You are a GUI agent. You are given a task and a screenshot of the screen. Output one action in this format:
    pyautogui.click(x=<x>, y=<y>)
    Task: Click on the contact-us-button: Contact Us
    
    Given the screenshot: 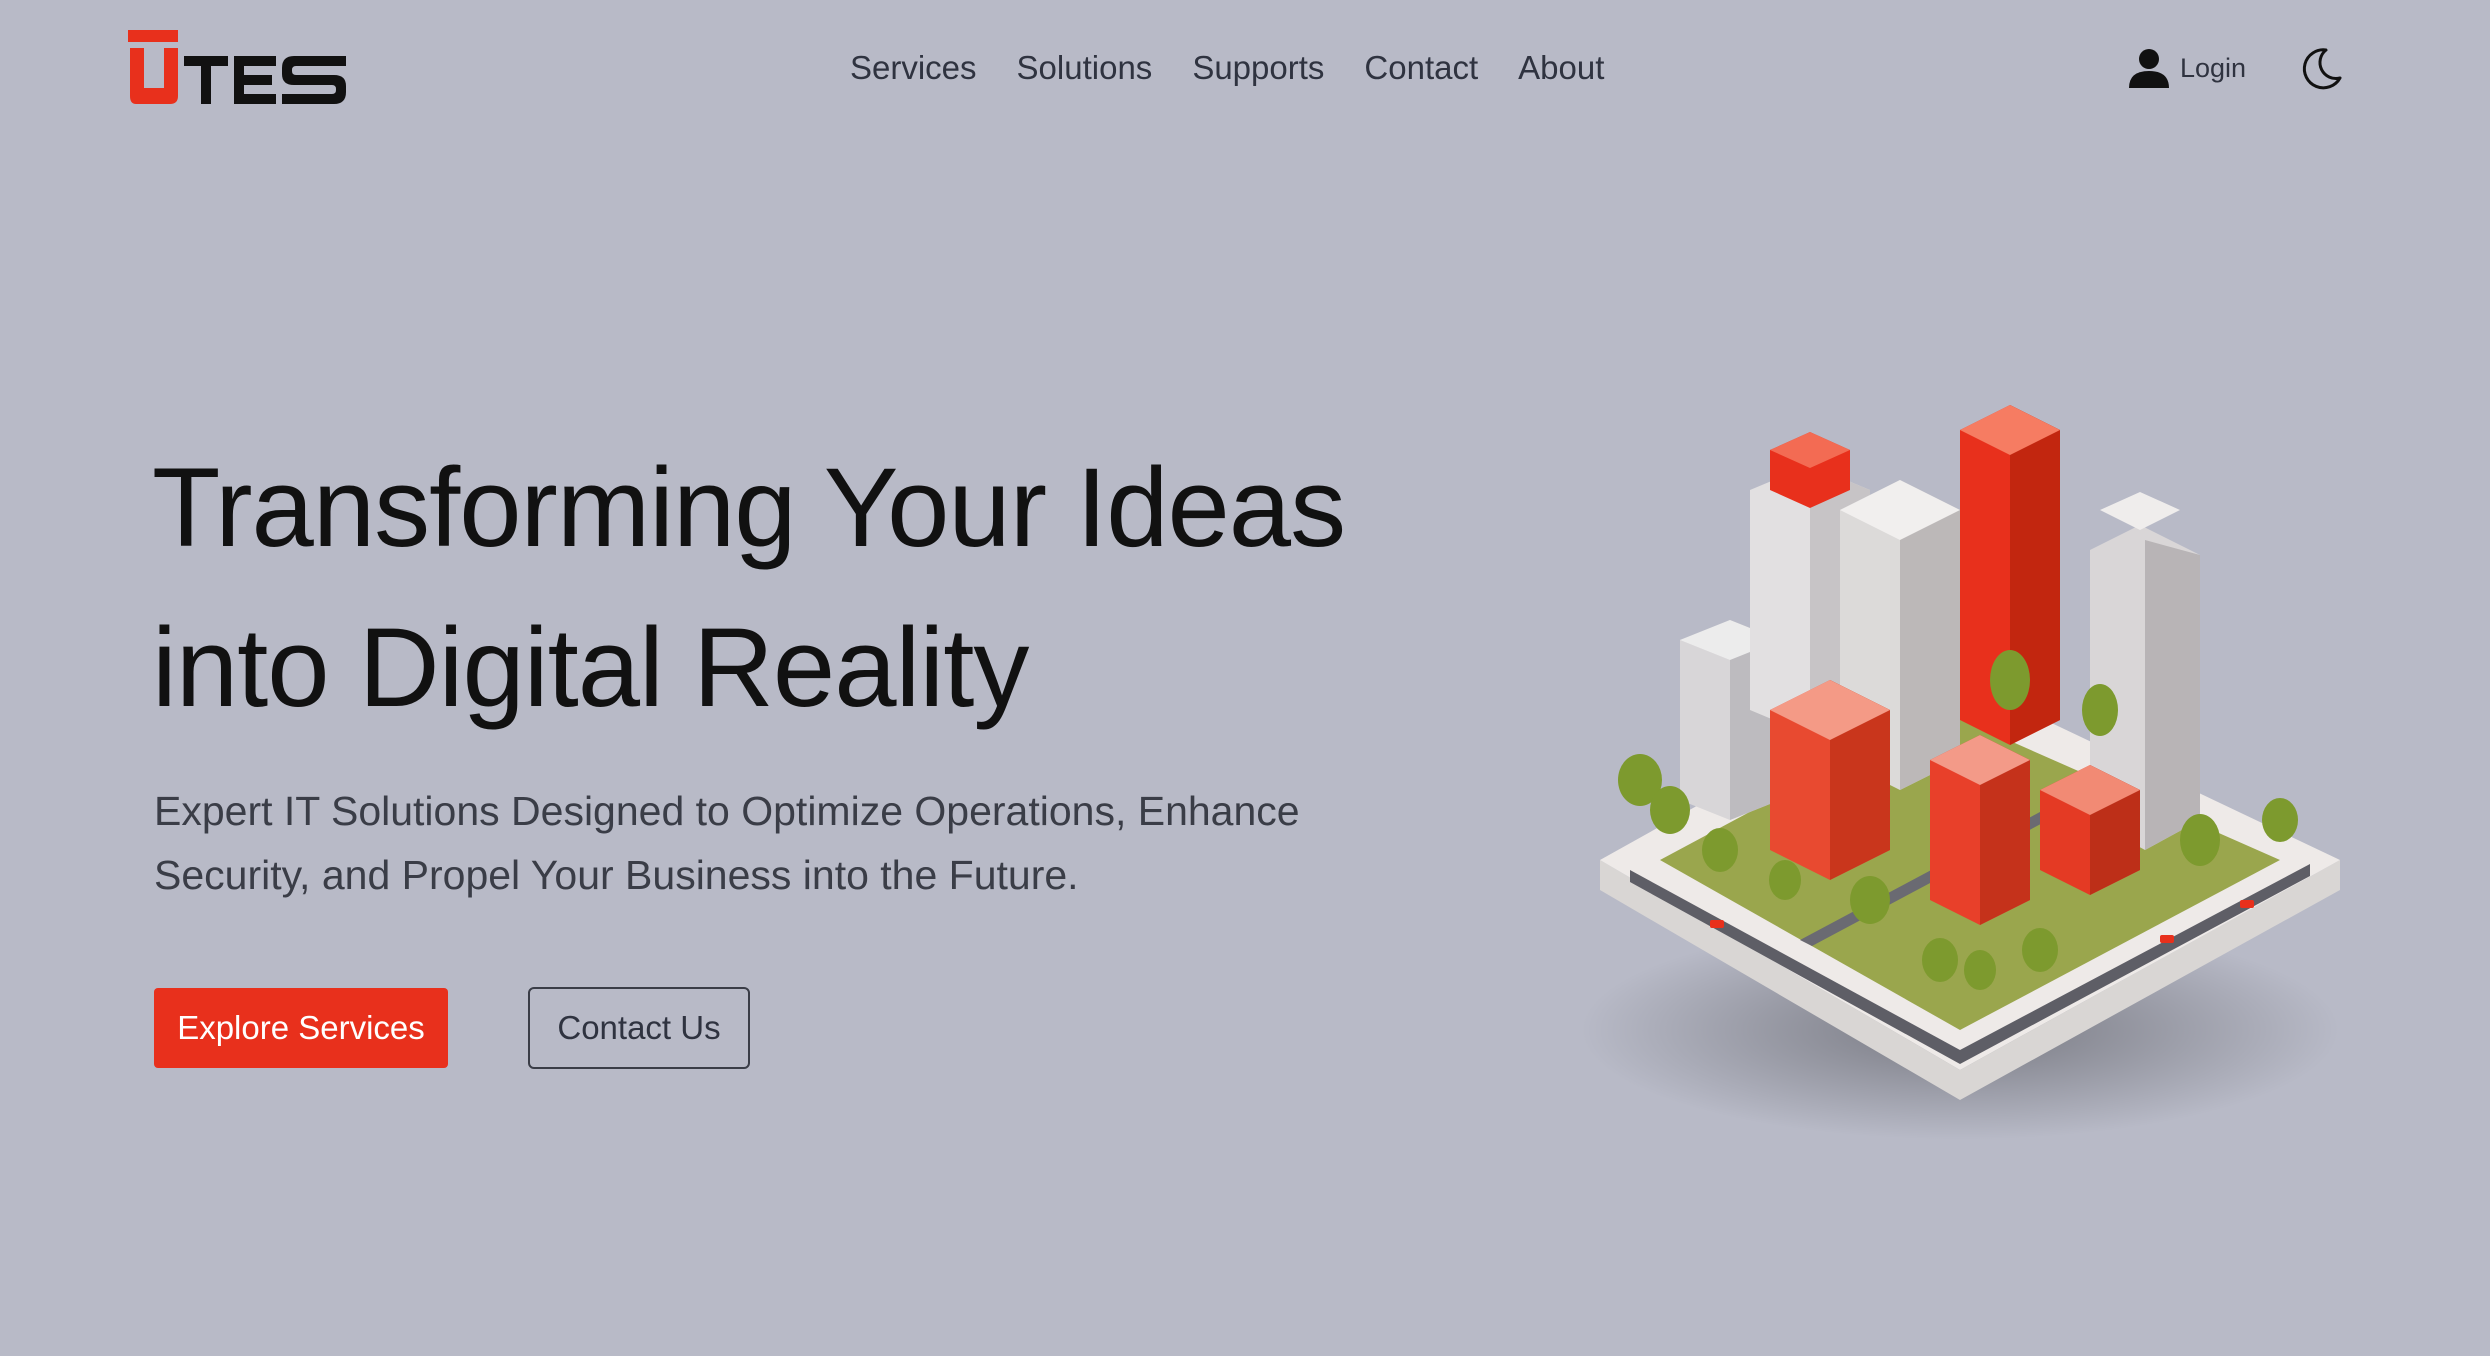 What is the action you would take?
    pyautogui.click(x=639, y=1028)
    